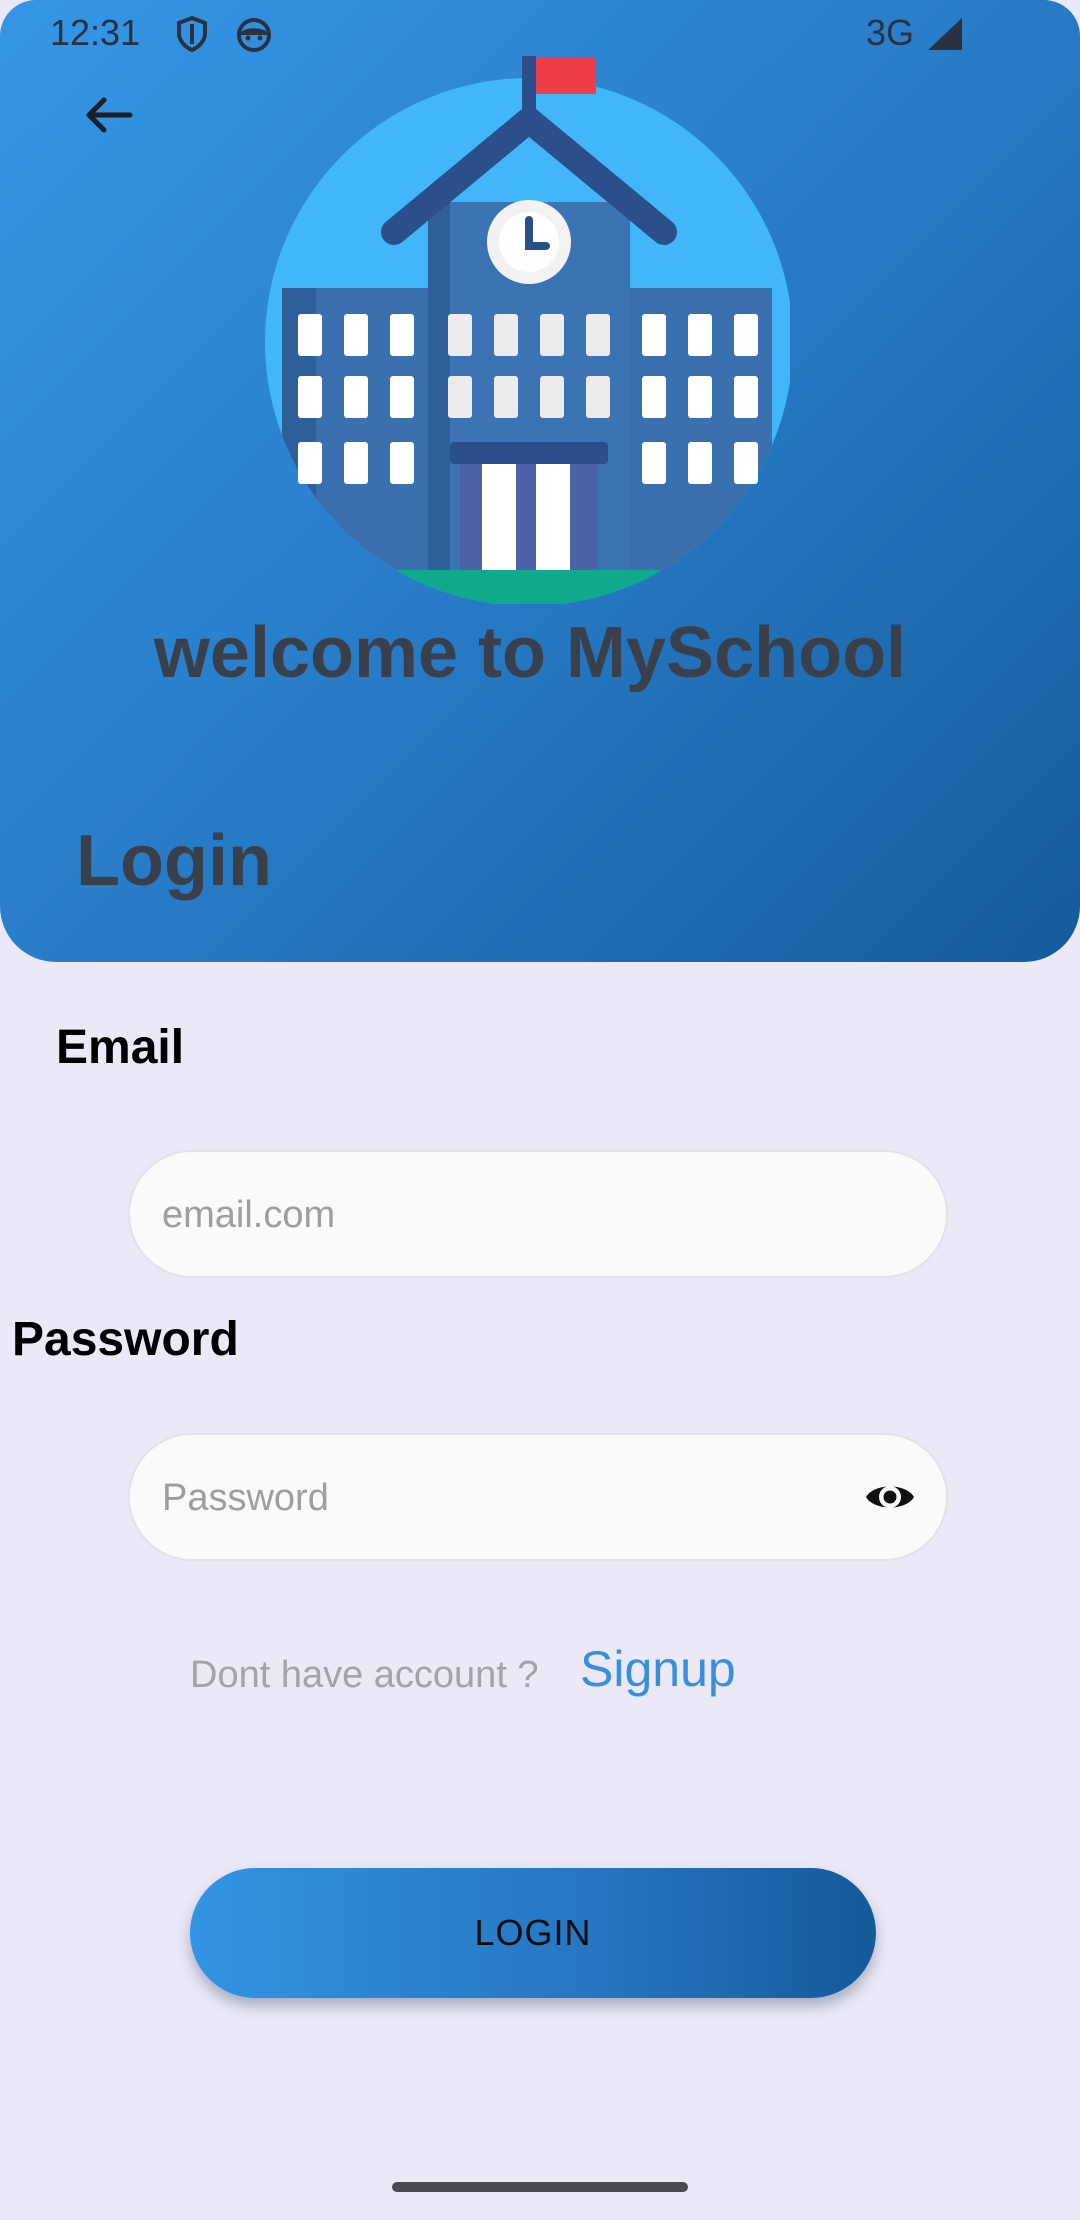 This screenshot has width=1080, height=2220. Describe the element at coordinates (658, 1669) in the screenshot. I see `signup-link: Signup` at that location.